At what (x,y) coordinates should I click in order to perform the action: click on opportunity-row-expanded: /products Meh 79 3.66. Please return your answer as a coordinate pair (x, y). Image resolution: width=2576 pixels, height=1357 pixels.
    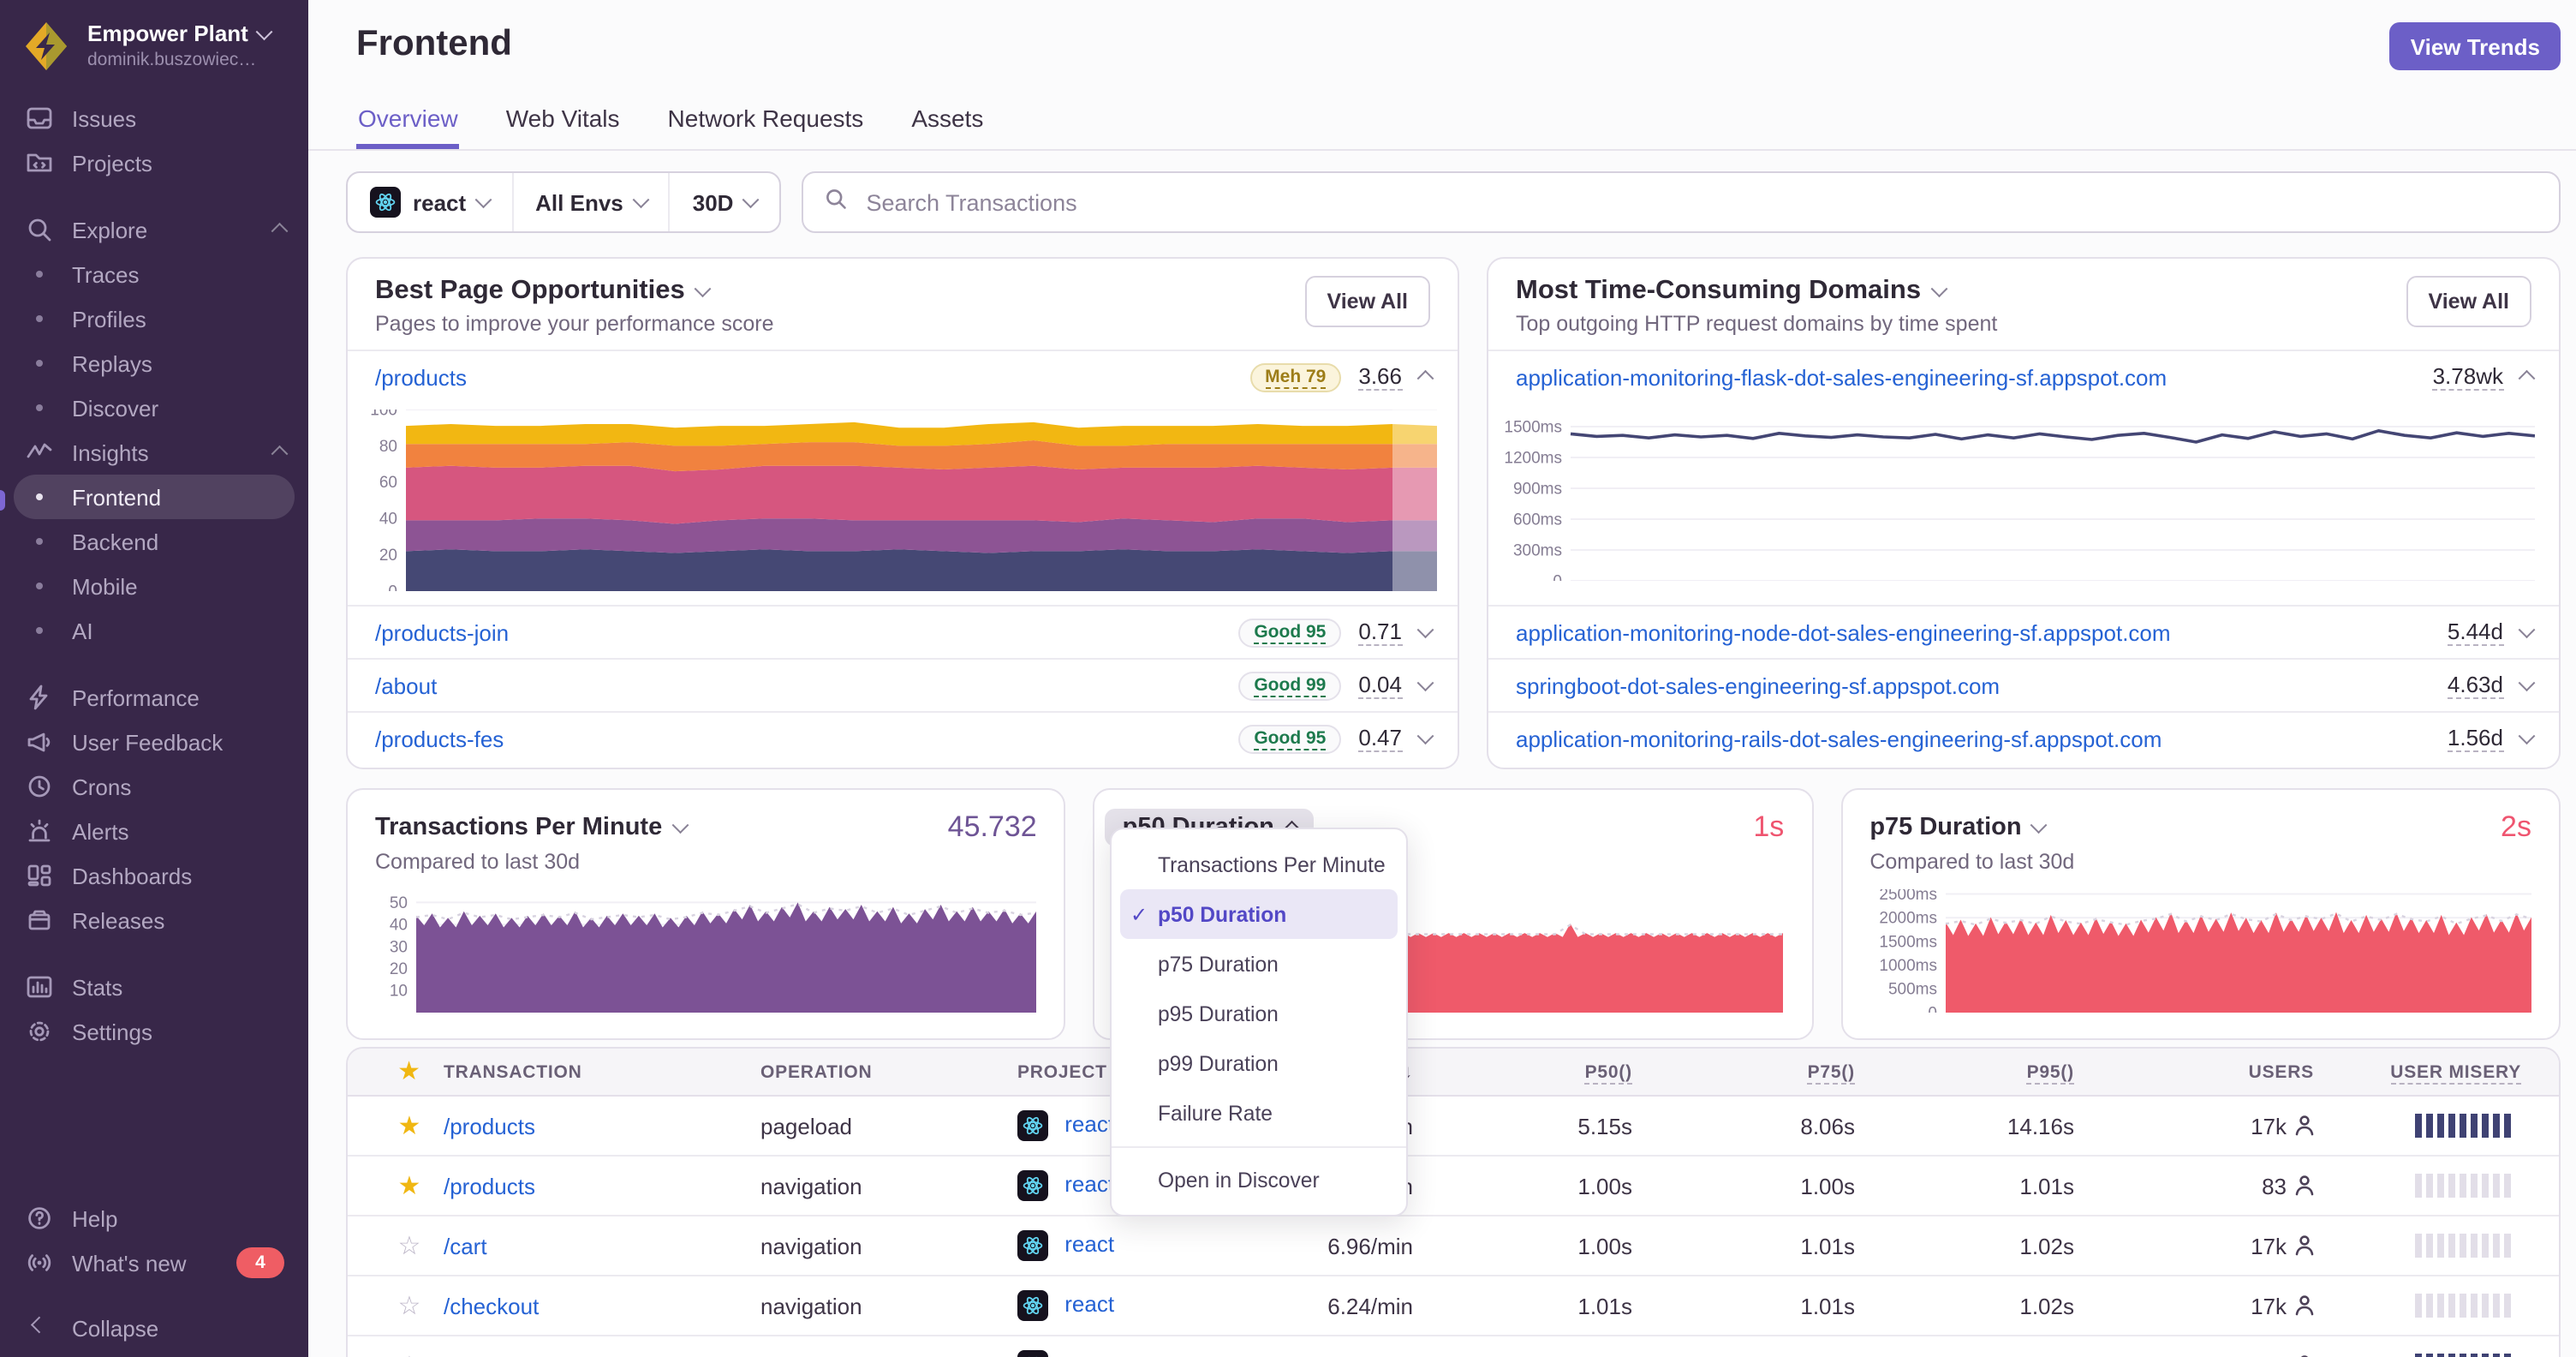
    Looking at the image, I should click on (903, 377).